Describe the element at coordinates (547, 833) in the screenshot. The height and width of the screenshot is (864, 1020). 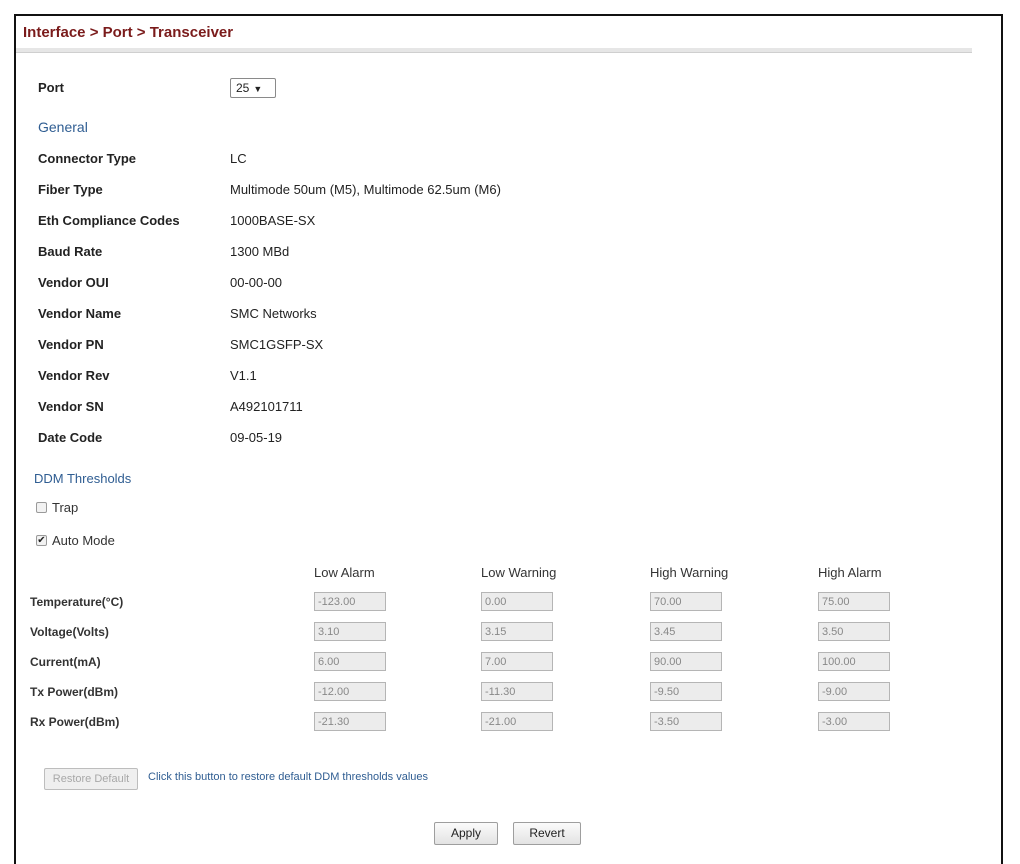
I see `revert-button: Revert` at that location.